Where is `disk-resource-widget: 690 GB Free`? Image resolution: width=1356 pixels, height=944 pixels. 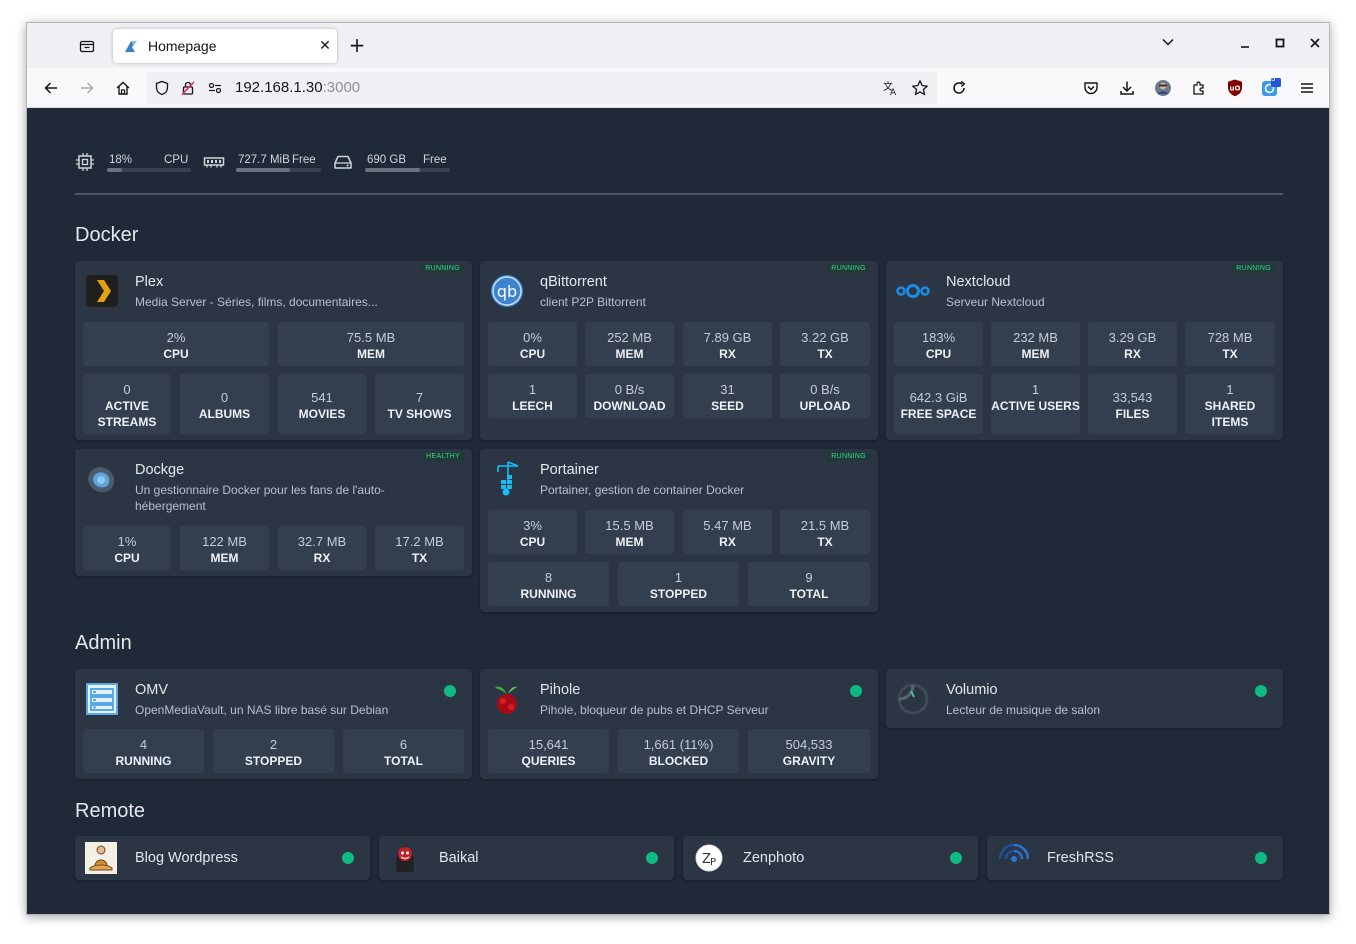 disk-resource-widget: 690 GB Free is located at coordinates (395, 164).